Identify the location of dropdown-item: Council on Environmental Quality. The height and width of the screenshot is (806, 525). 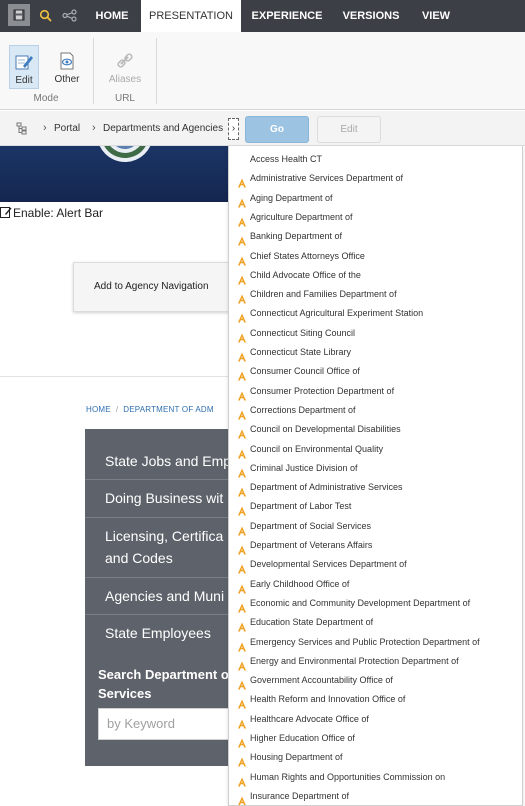
(375, 449).